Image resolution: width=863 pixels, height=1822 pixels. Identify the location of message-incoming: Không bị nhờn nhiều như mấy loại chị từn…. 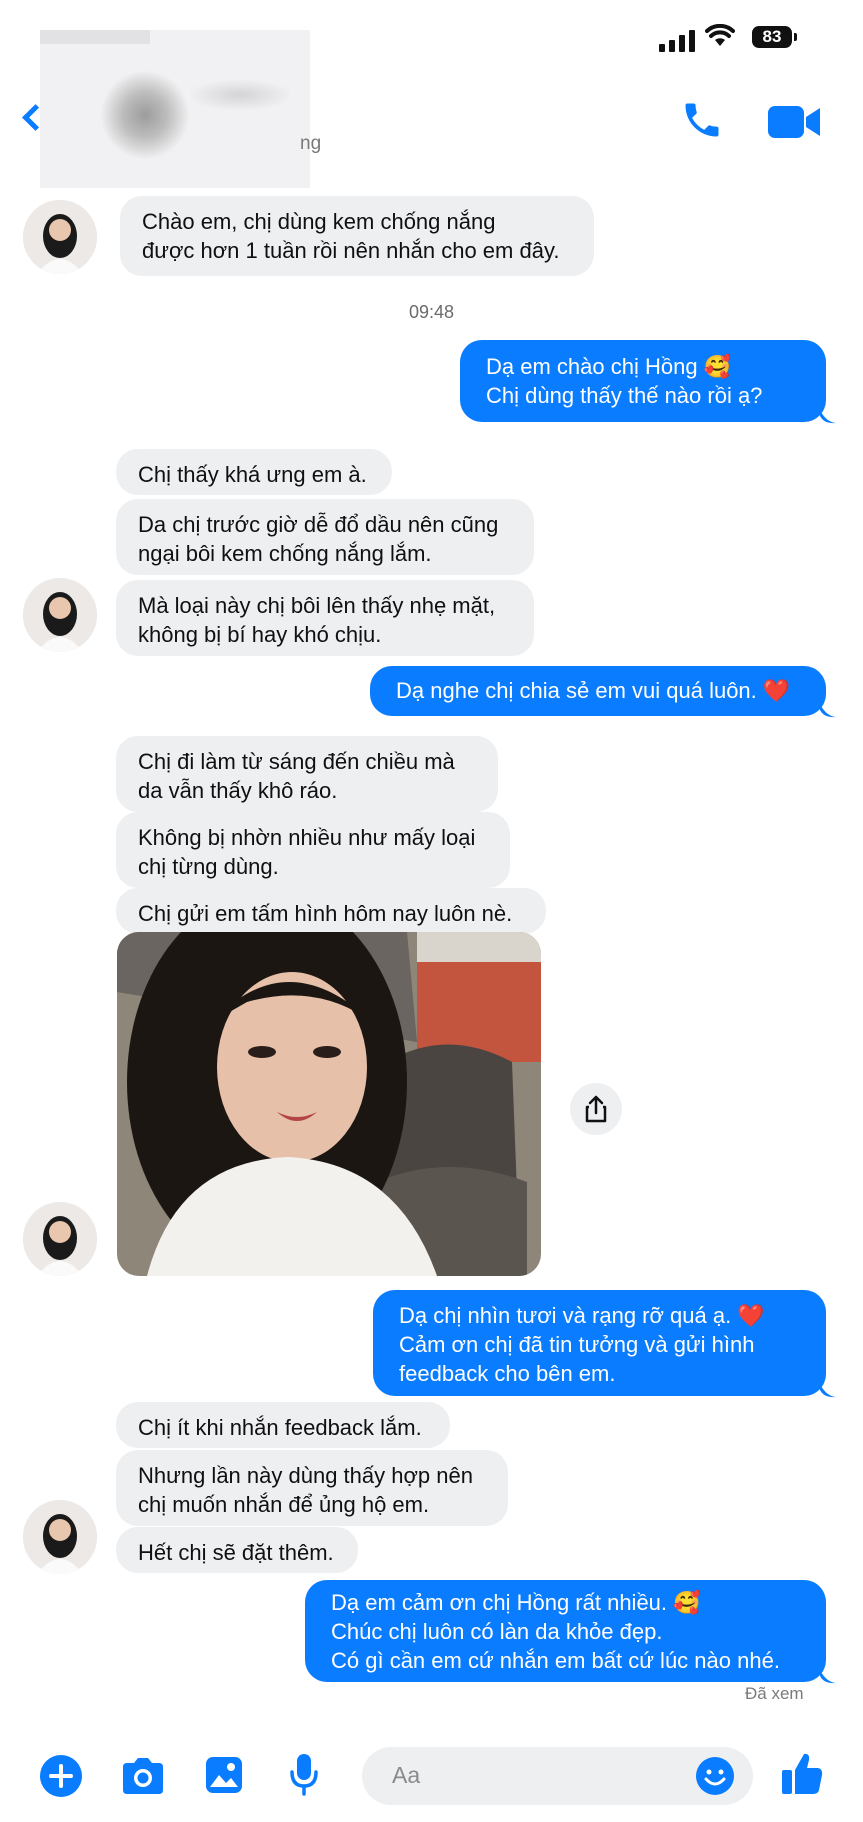
(313, 850).